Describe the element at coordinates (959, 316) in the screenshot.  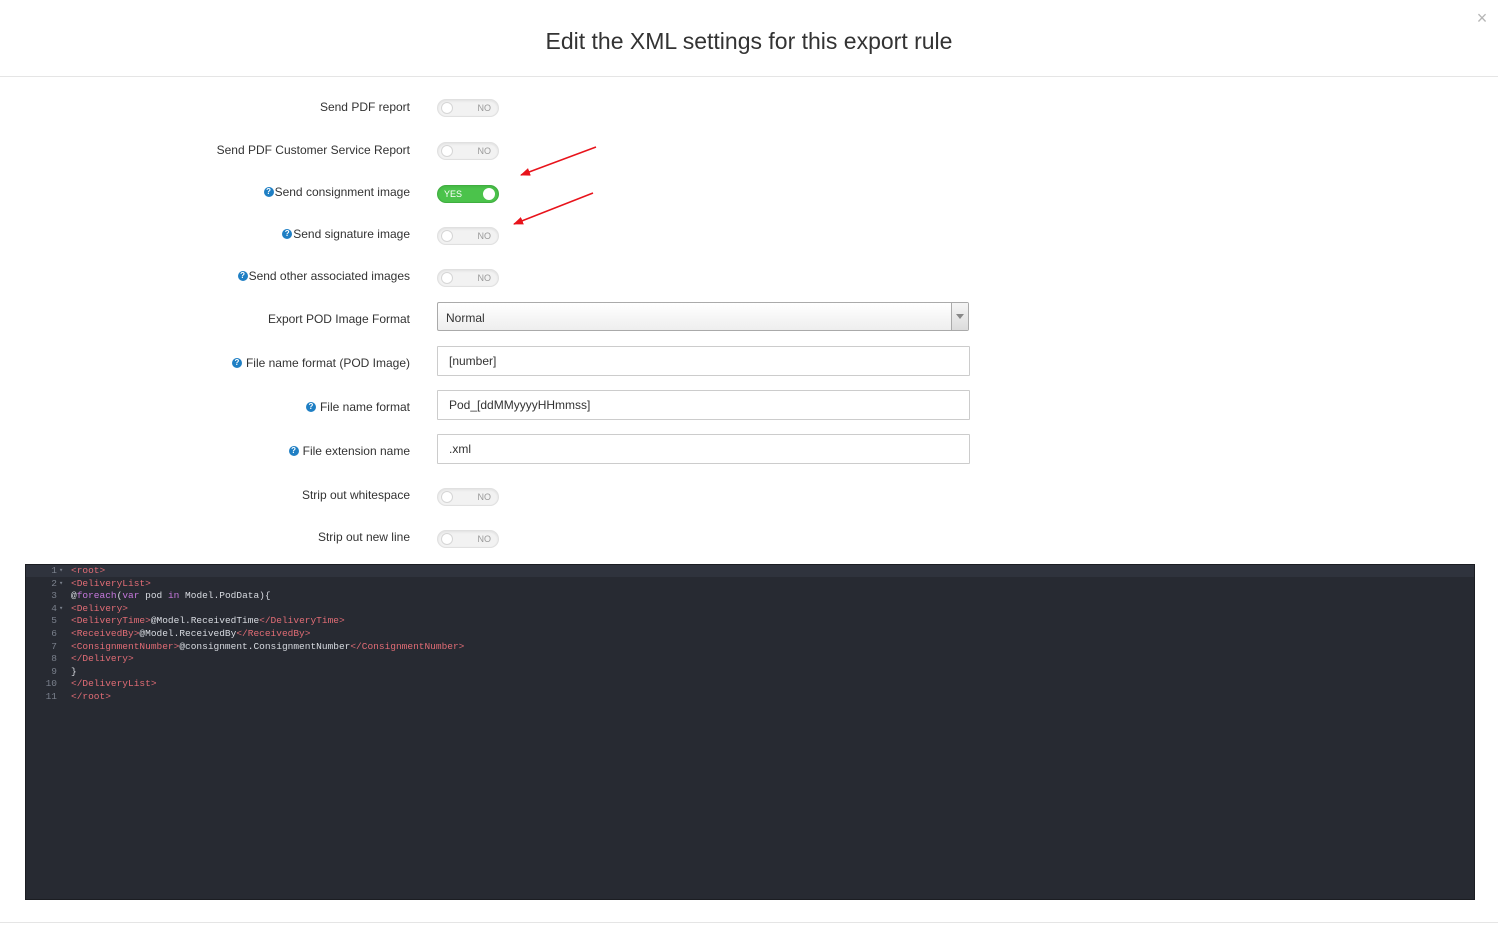
I see `chevron-down-icon` at that location.